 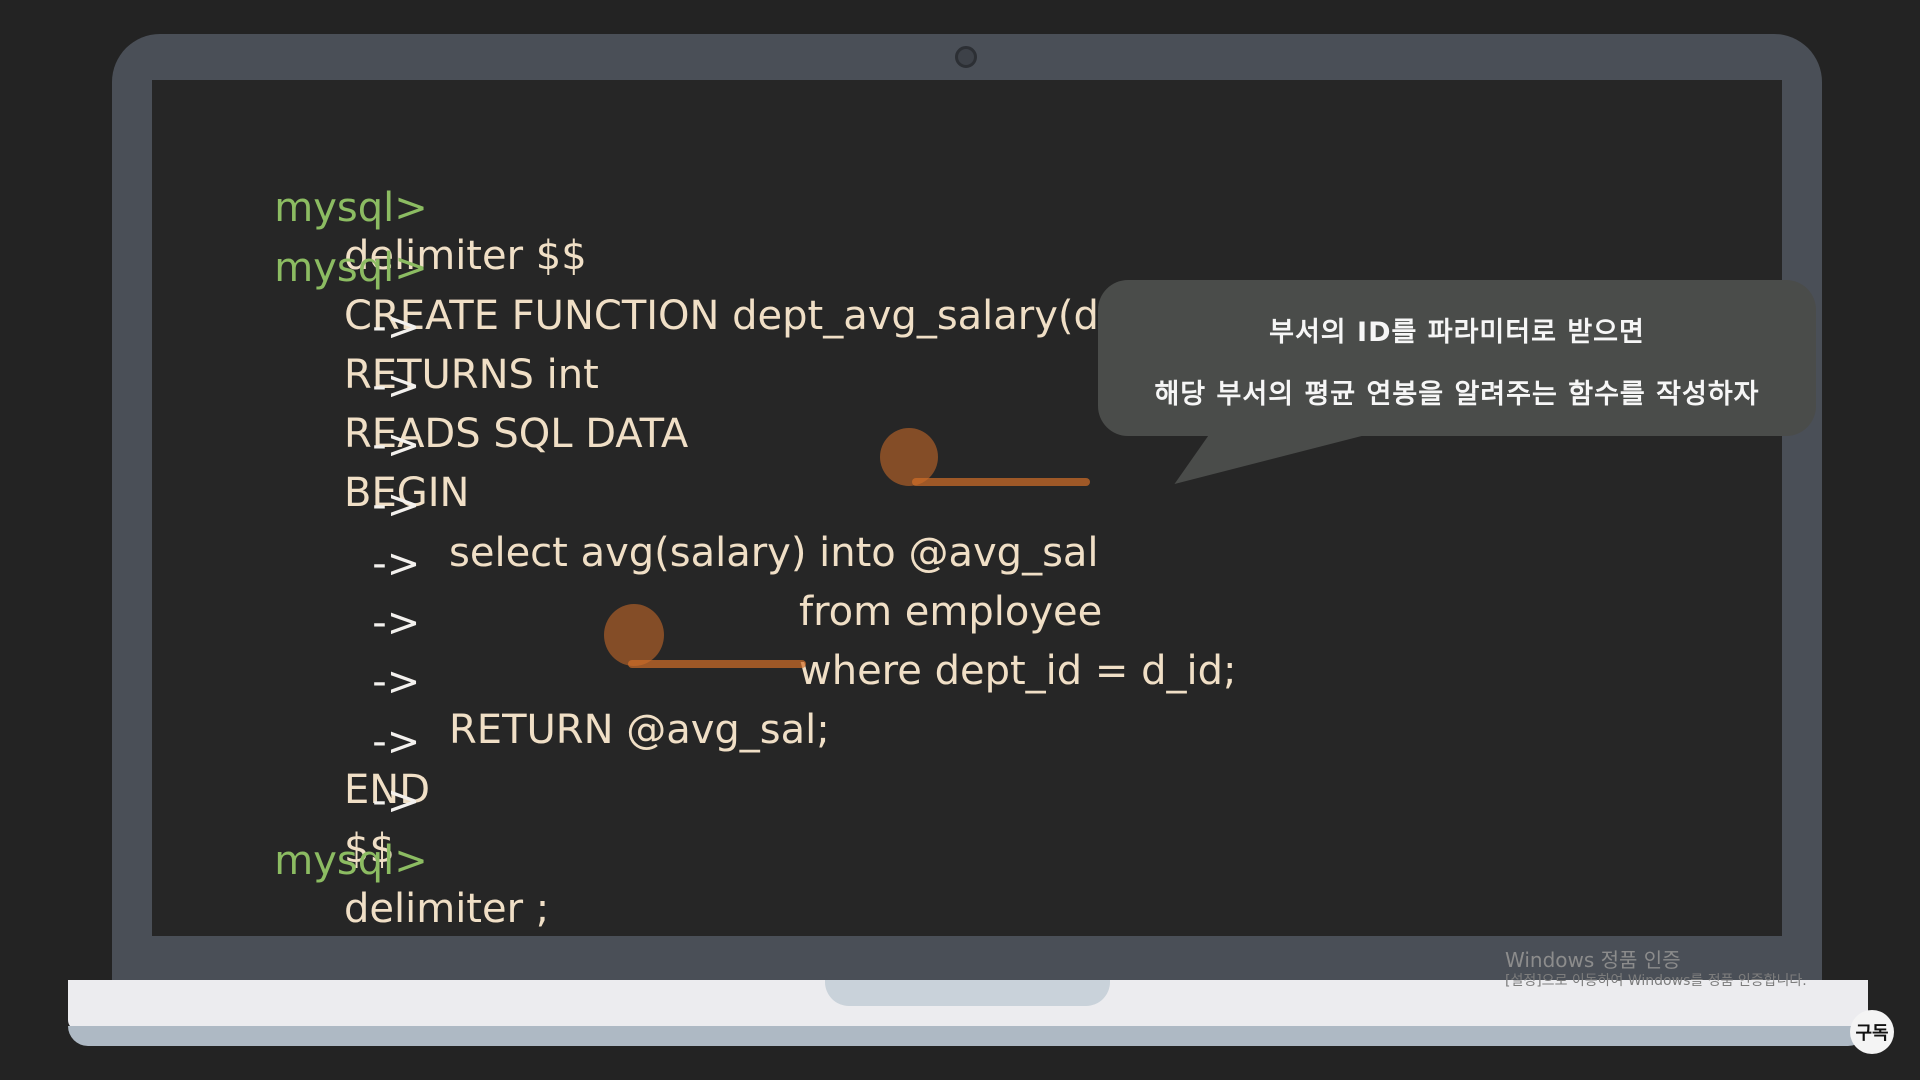 I want to click on code-text: select avg(salary) into @avg_sal, so click(x=774, y=553).